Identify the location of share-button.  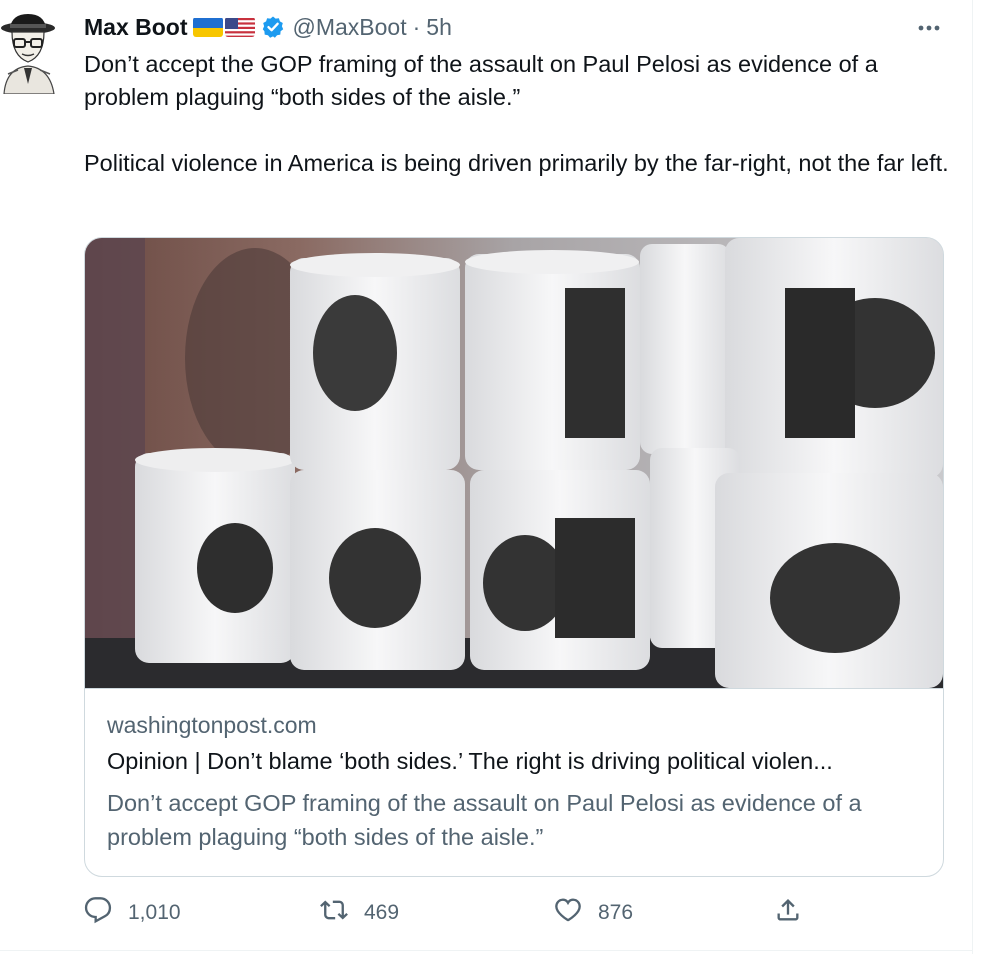
(788, 913).